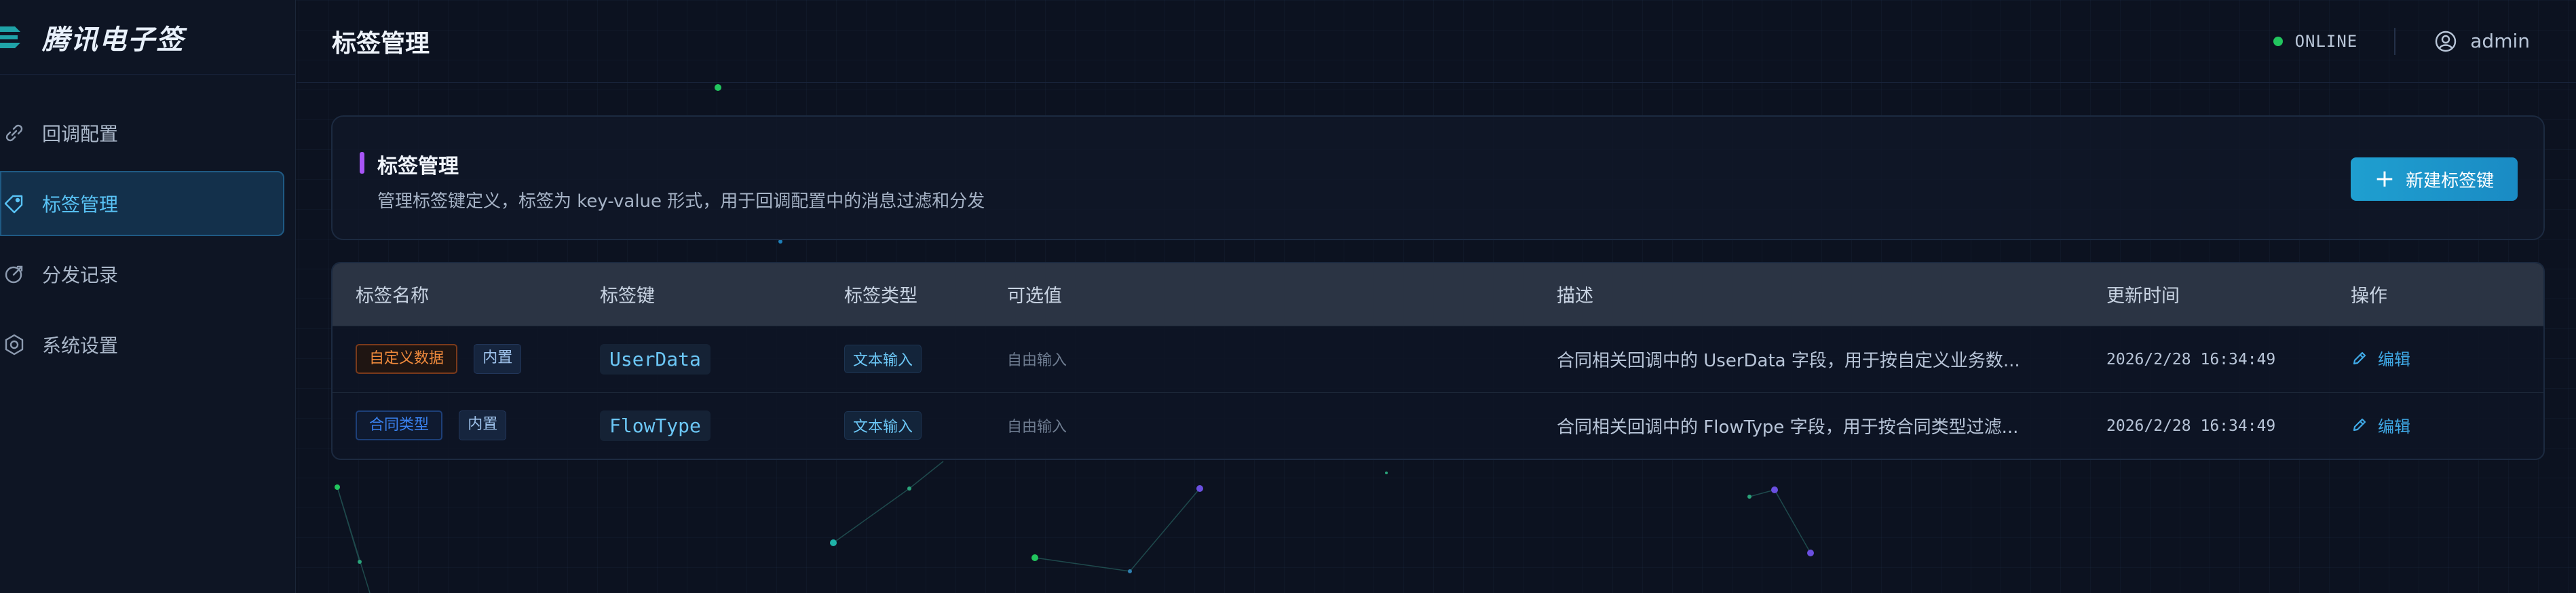  What do you see at coordinates (681, 201) in the screenshot?
I see `section-description: 管理标签键定义，标签为 key-value 形式，用于回调配置中的消息过滤和分发` at bounding box center [681, 201].